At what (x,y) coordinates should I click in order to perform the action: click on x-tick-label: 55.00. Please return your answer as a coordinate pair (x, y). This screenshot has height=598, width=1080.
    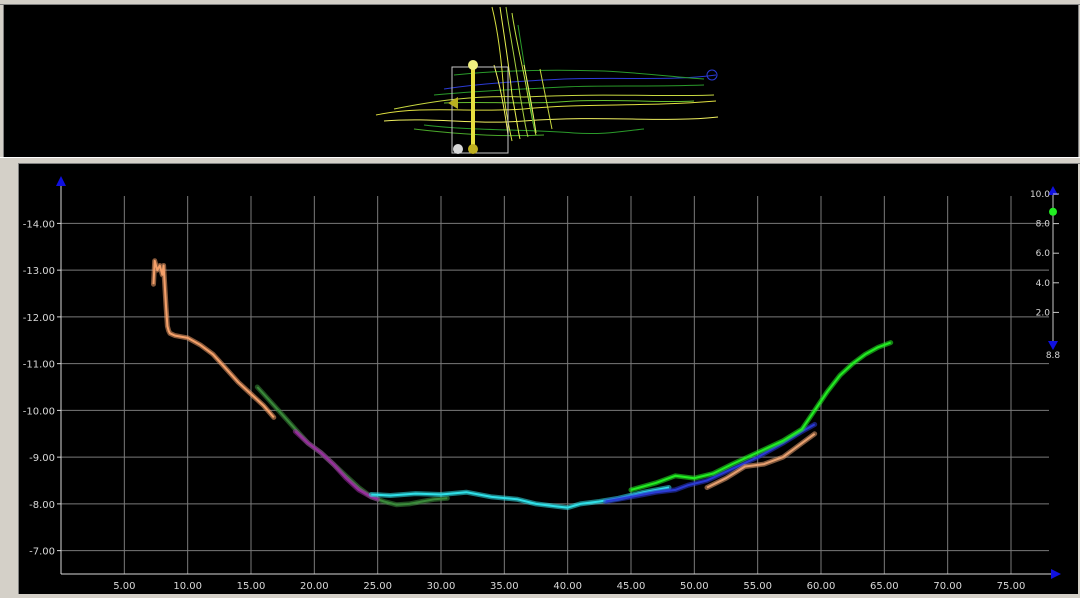
    Looking at the image, I should click on (757, 586).